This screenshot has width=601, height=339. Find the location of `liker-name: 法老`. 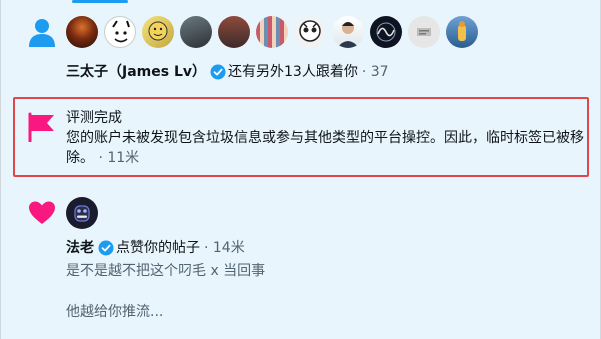

liker-name: 法老 is located at coordinates (80, 248).